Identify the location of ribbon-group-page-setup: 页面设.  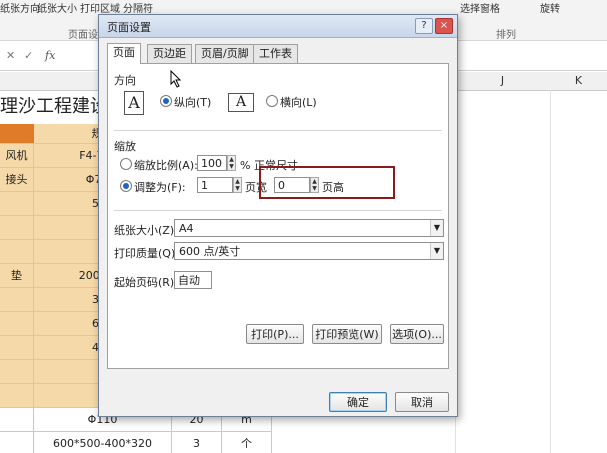
(83, 35).